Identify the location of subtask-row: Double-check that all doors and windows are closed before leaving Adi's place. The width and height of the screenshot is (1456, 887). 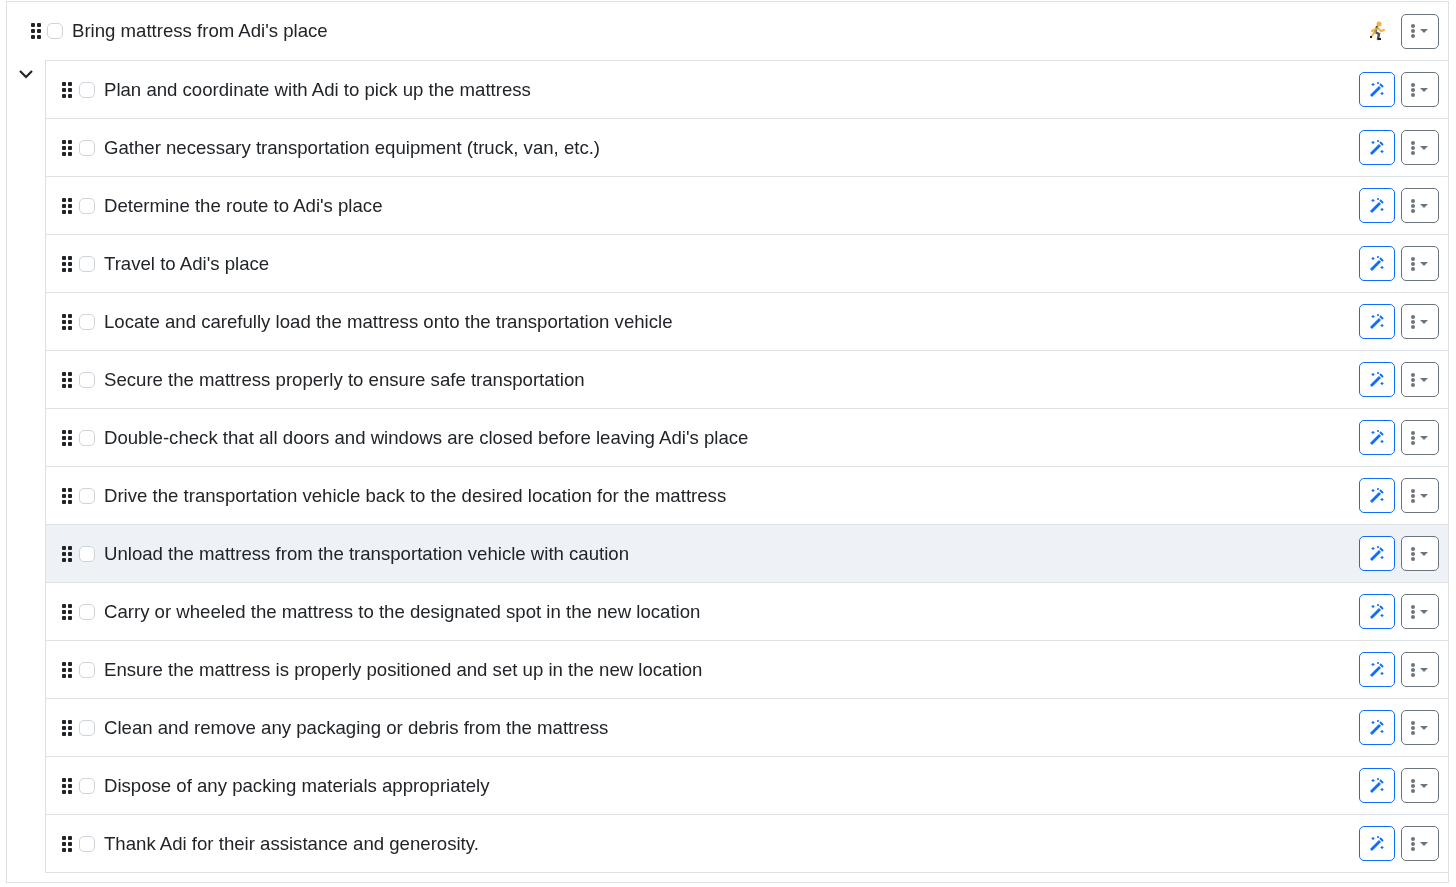
(747, 437).